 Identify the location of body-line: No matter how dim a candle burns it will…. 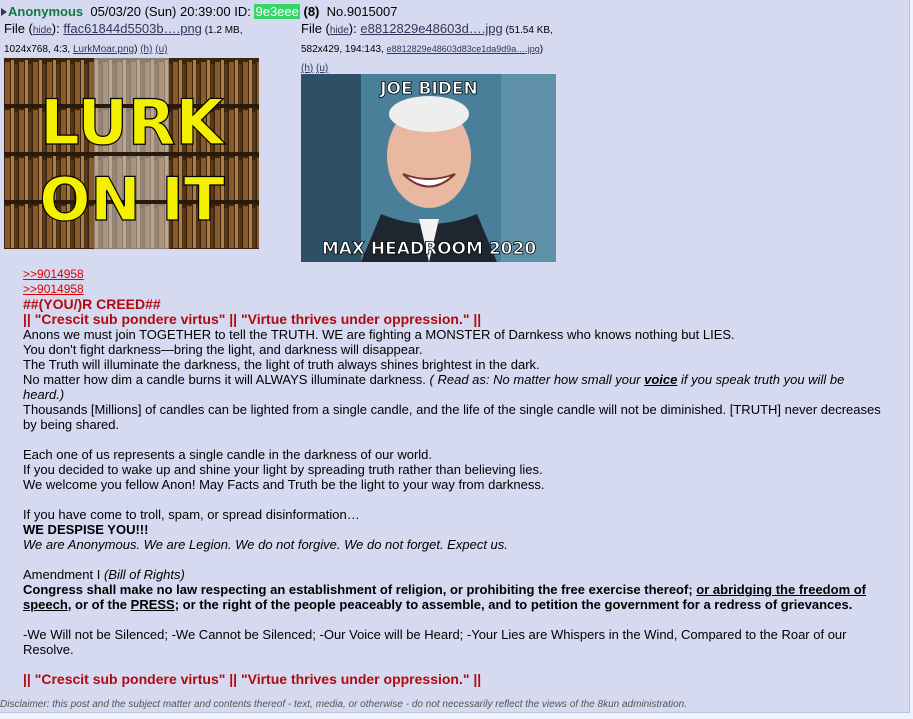
(434, 387).